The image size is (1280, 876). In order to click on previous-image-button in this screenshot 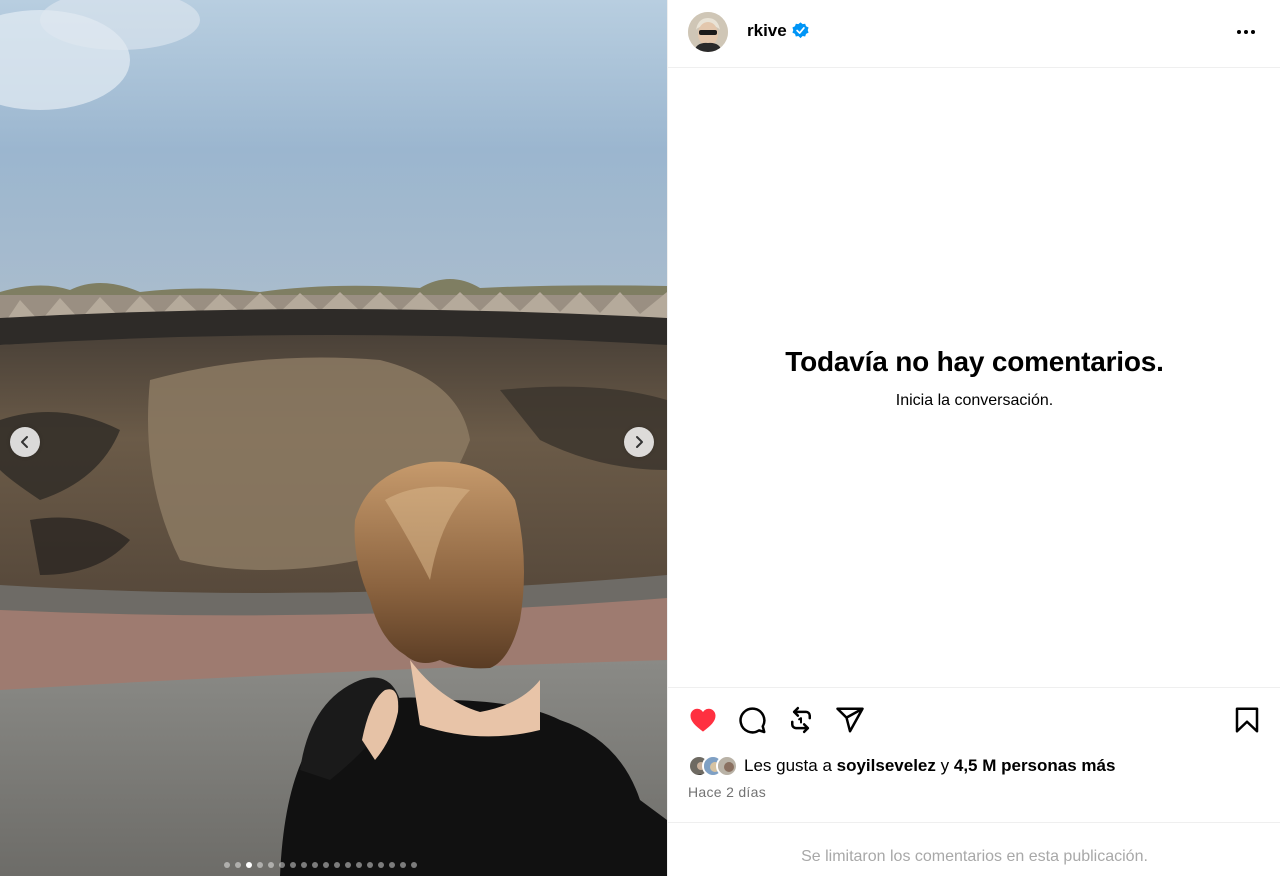, I will do `click(25, 442)`.